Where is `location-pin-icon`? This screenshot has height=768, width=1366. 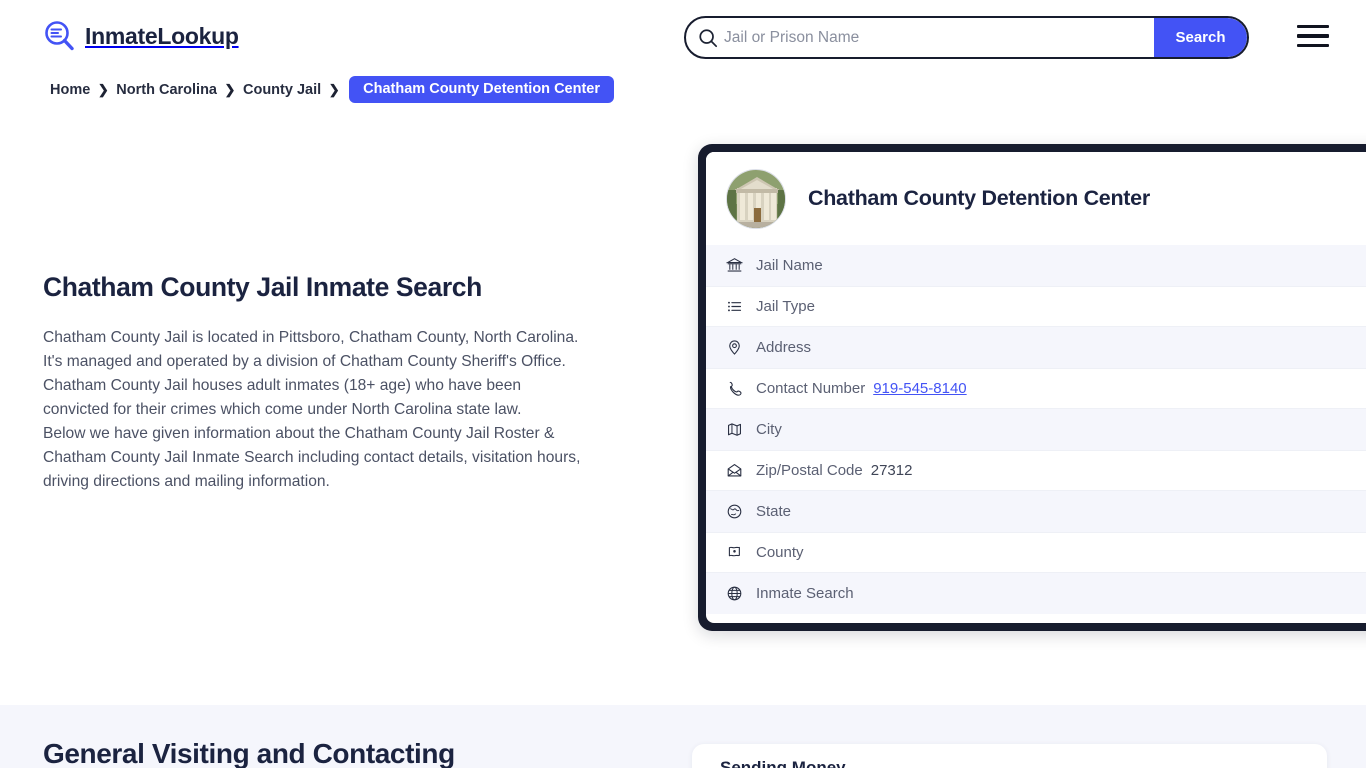 location-pin-icon is located at coordinates (741, 347).